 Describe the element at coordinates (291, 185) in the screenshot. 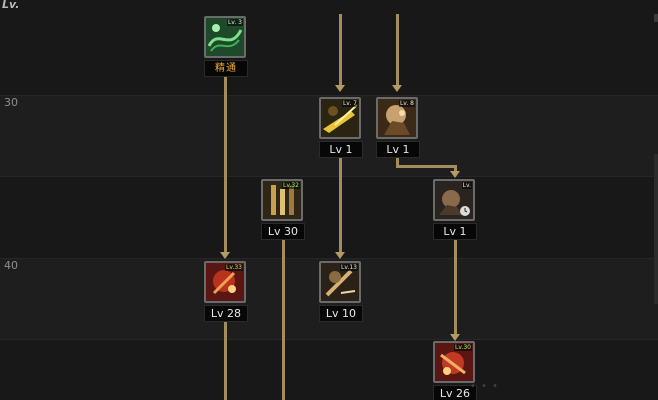

I see `skill-level-badge: Lv.32` at that location.